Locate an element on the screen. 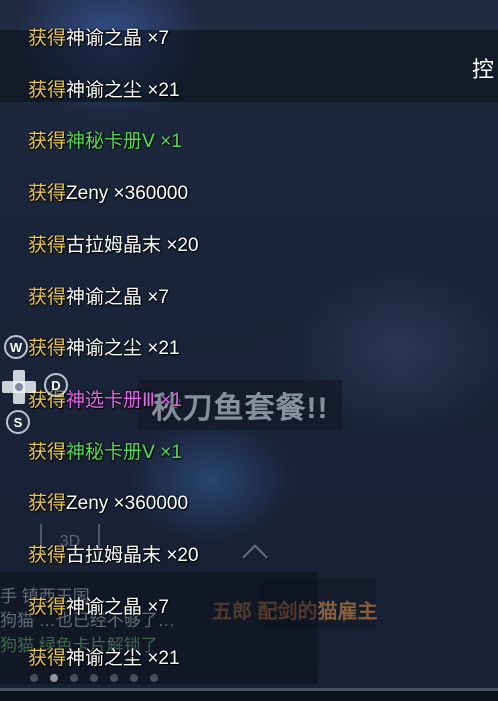  dpad-center is located at coordinates (19, 387).